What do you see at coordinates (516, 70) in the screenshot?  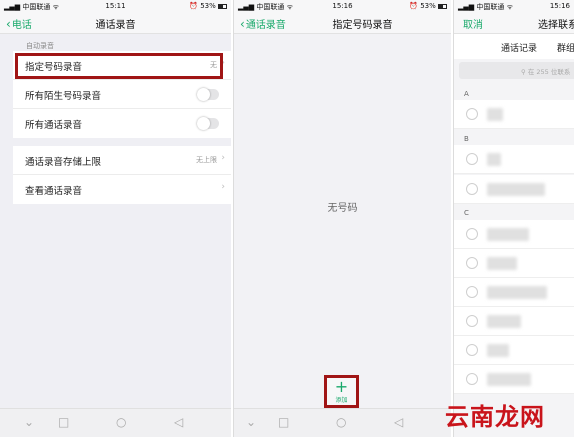 I see `search-input: ⚲ 在 255 位联系` at bounding box center [516, 70].